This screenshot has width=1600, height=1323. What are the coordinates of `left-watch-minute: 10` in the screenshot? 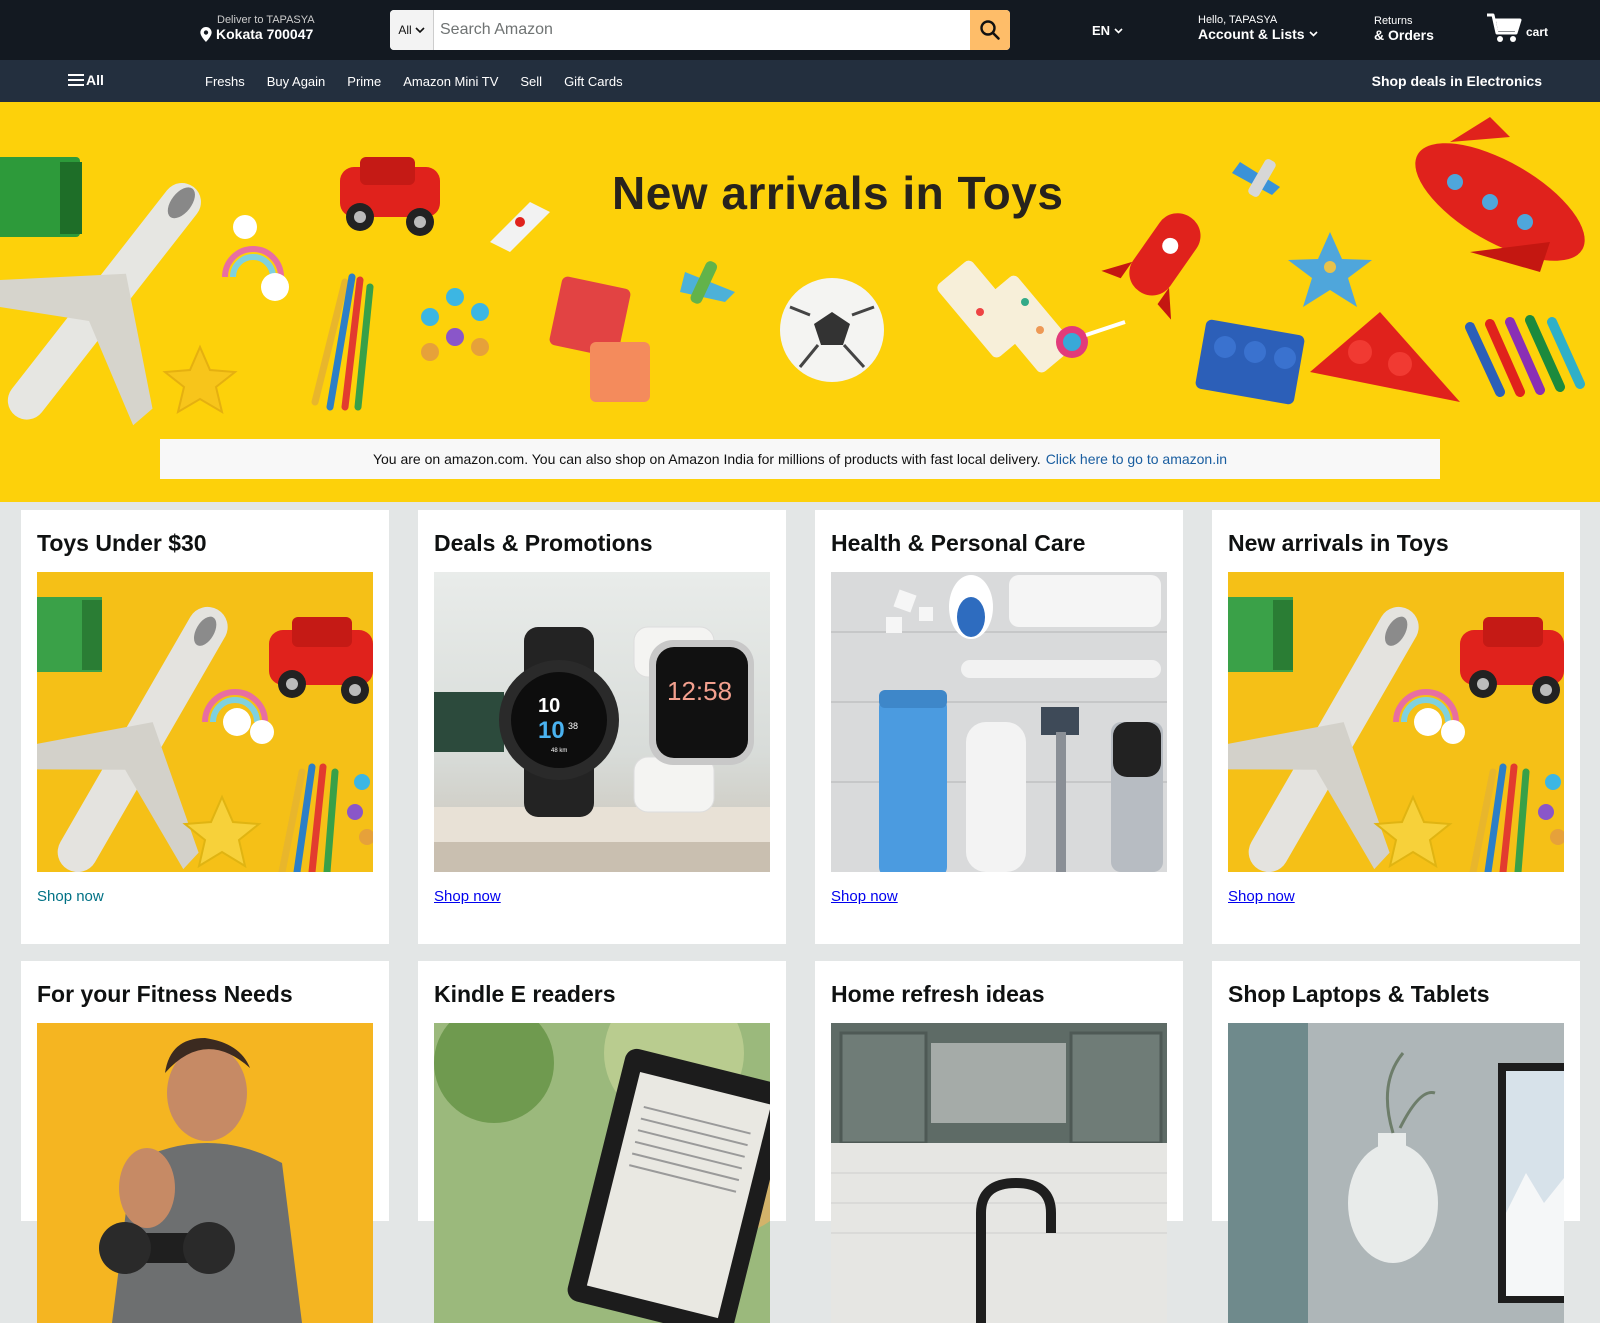 It's located at (551, 730).